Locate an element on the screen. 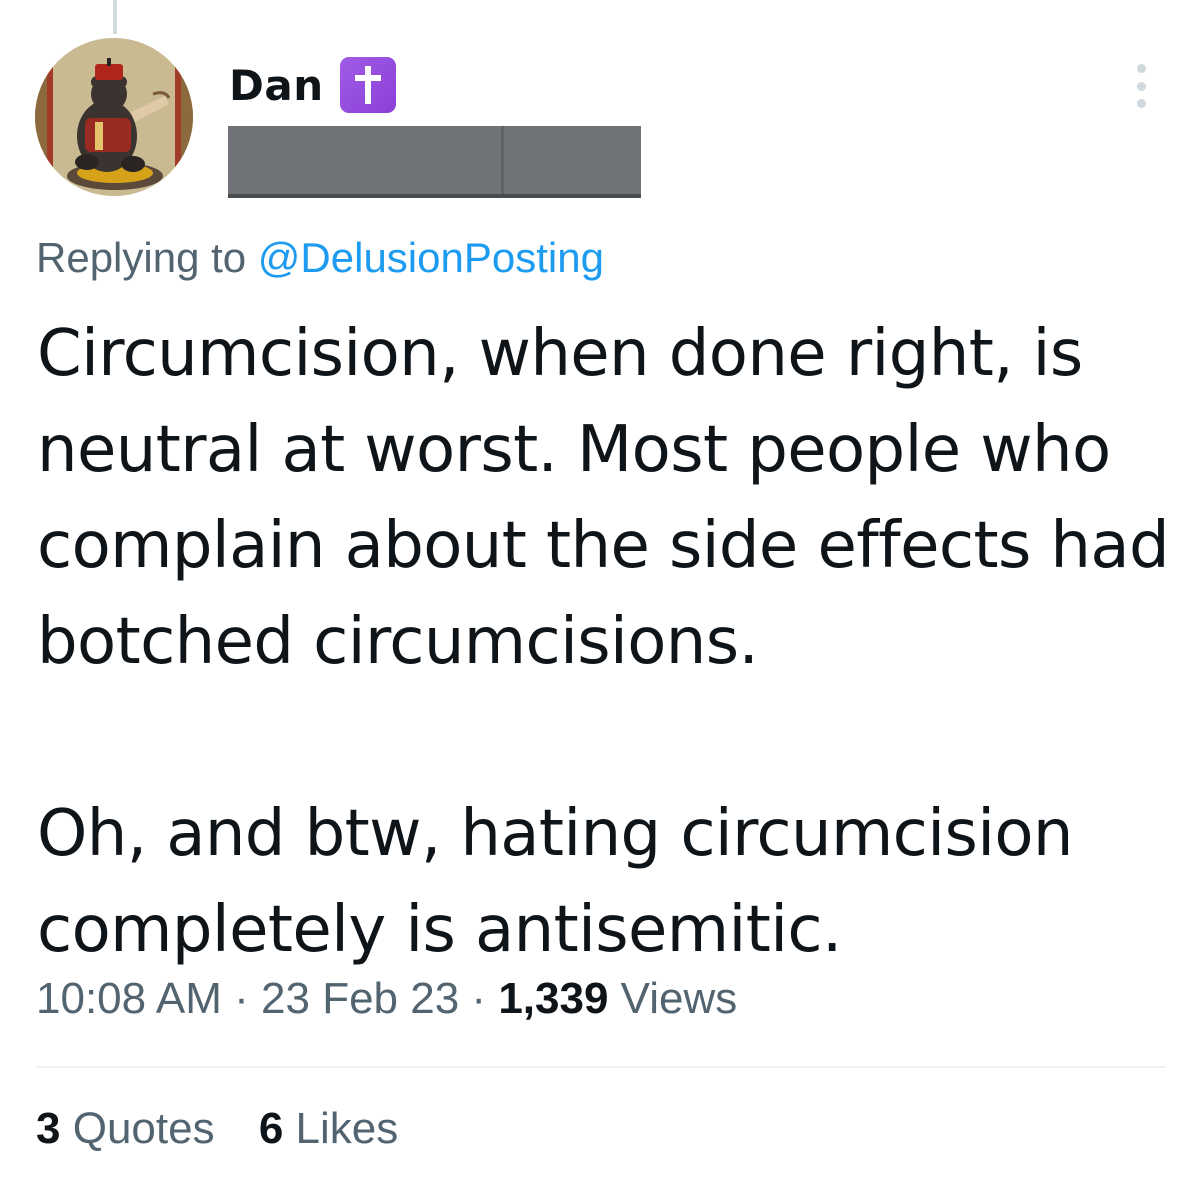  likes-count: 6 is located at coordinates (271, 1128).